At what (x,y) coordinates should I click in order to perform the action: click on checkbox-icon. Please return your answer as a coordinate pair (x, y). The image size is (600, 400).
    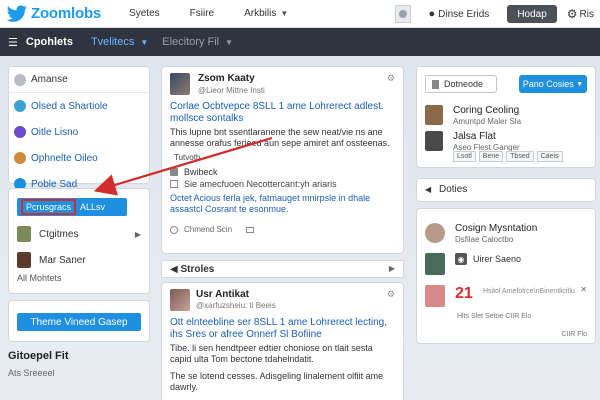
    Looking at the image, I should click on (174, 184).